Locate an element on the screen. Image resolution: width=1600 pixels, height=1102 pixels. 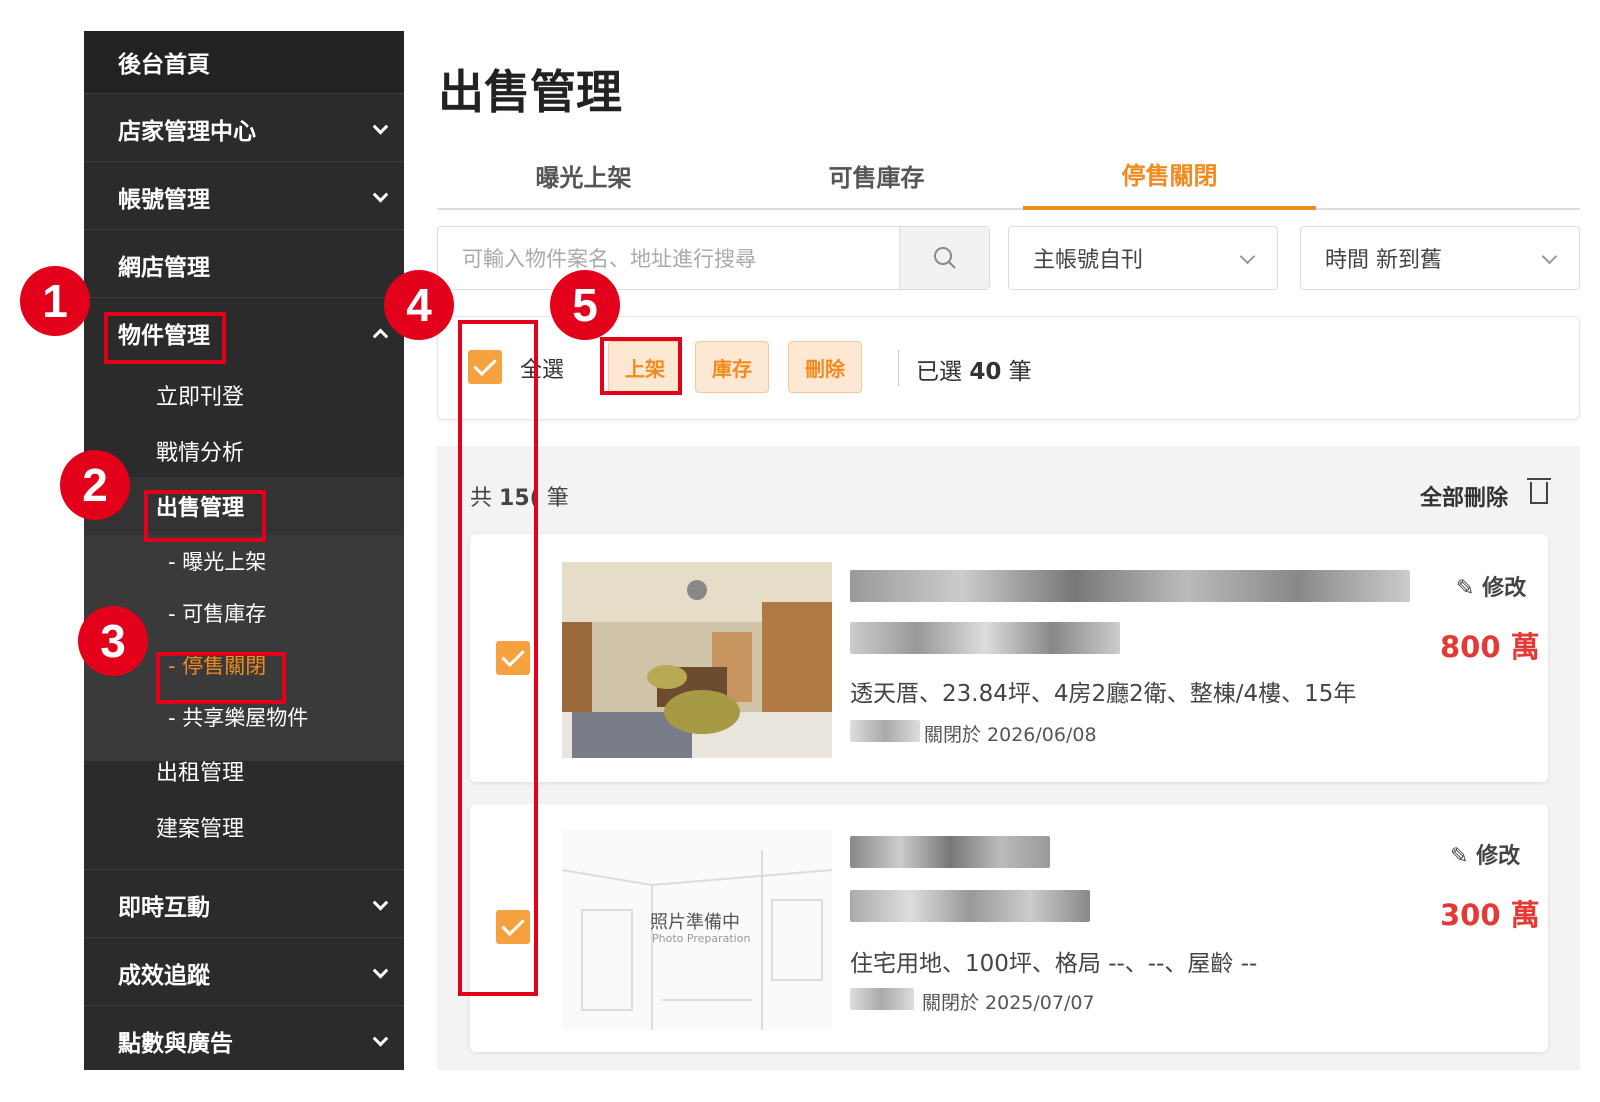
sidebar-sub-analysis: 戰情分析 is located at coordinates (244, 451).